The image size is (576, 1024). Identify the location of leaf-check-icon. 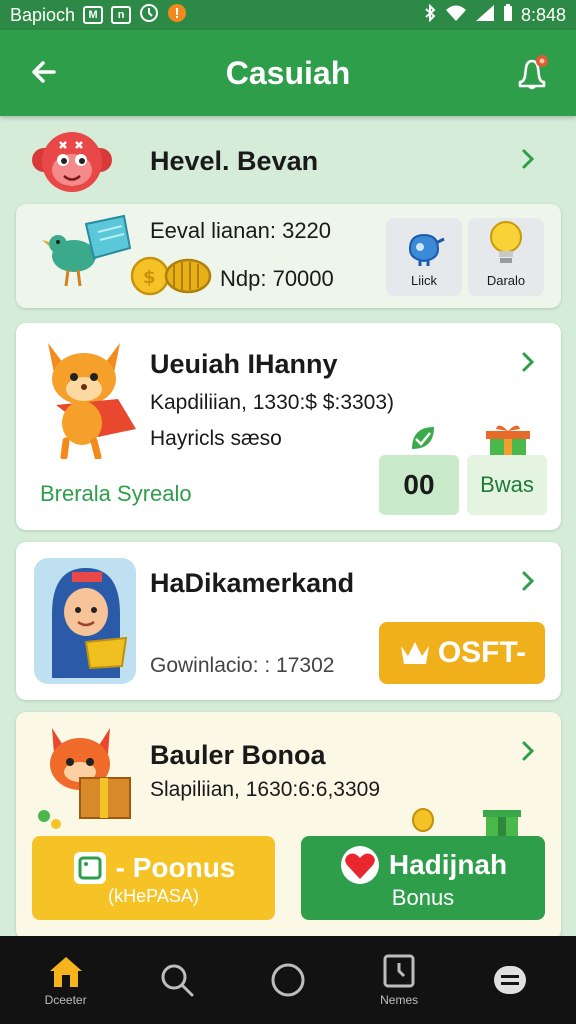
(423, 438).